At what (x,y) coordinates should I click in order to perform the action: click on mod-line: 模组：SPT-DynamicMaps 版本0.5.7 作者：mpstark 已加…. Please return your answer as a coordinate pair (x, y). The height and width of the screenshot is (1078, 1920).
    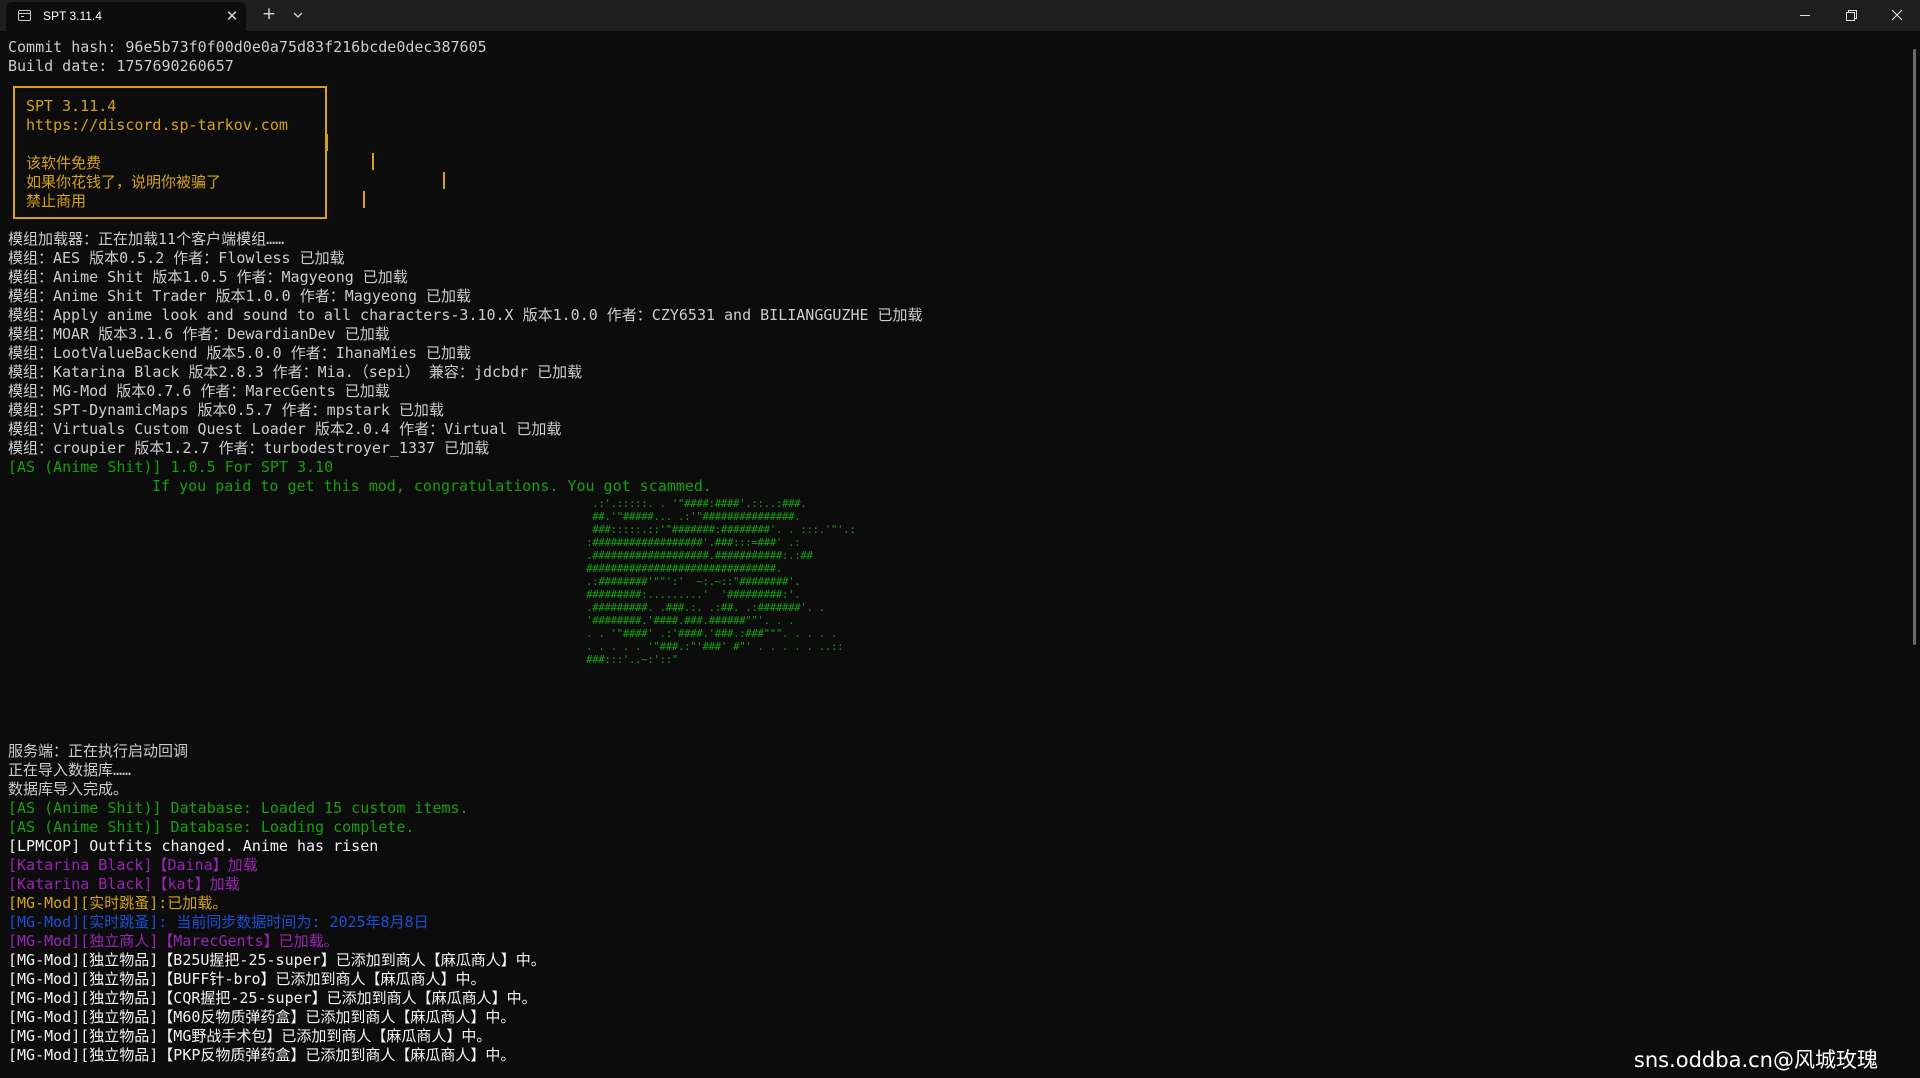
    Looking at the image, I should click on (226, 410).